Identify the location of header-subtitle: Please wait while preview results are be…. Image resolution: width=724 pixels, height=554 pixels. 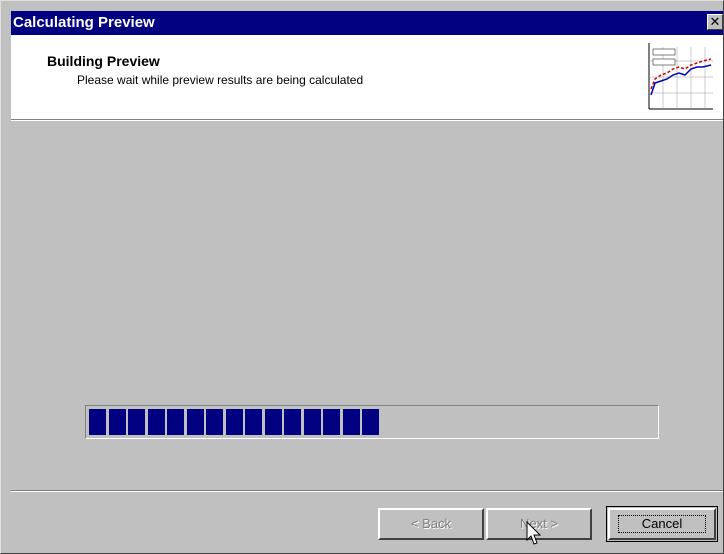
(220, 80).